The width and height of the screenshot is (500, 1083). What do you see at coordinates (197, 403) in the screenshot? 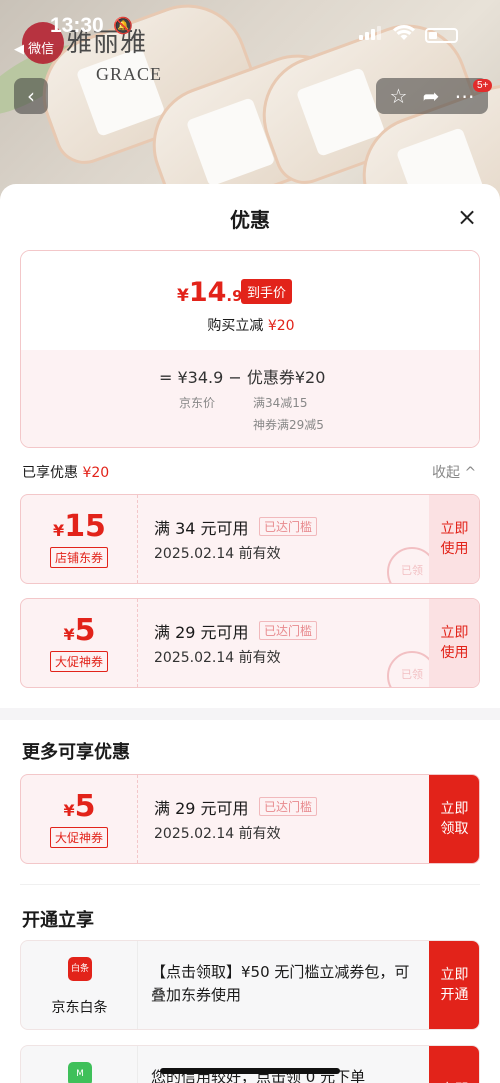
I see `jd-price-label: 京东价` at bounding box center [197, 403].